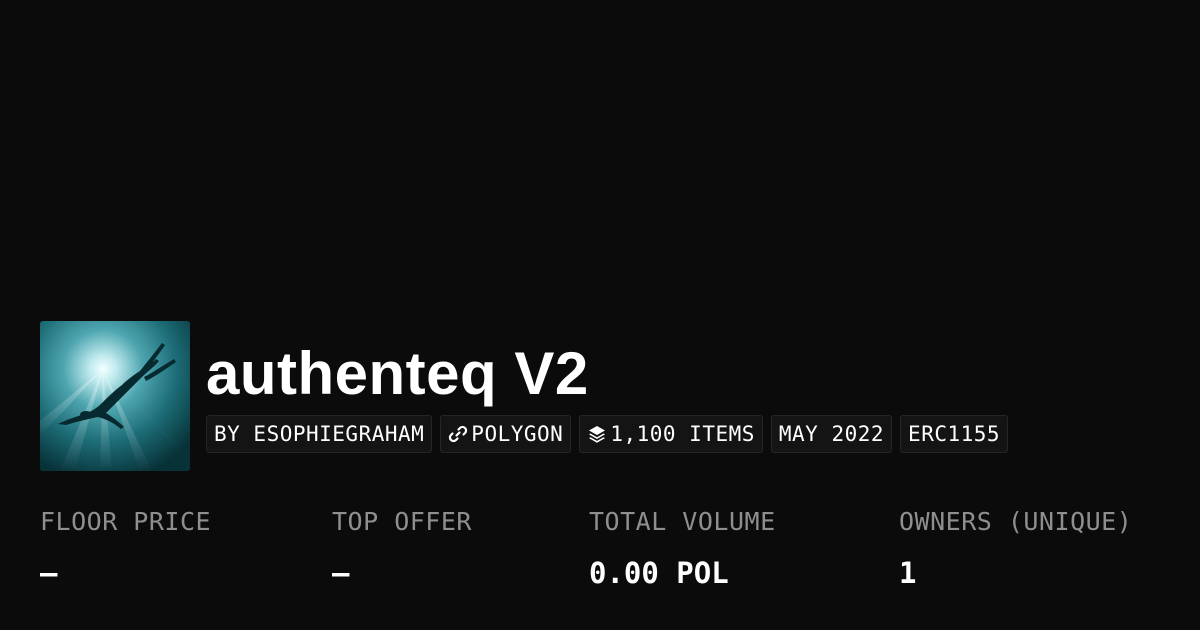 This screenshot has height=630, width=1200. What do you see at coordinates (49, 573) in the screenshot?
I see `floor-price-value: –` at bounding box center [49, 573].